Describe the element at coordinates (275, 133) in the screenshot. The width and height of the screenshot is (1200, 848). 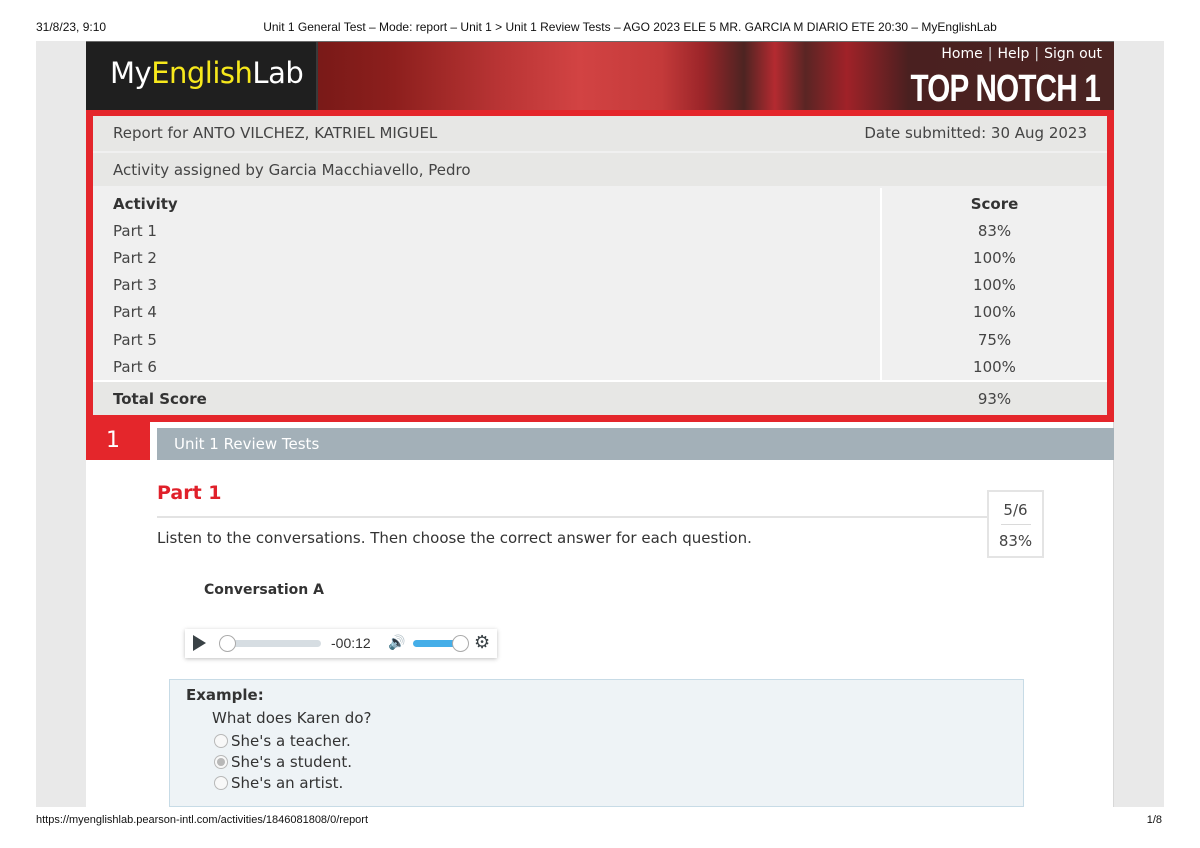
I see `report-for-label: Report for ANTO VILCHEZ, KATRIEL MIGUEL` at that location.